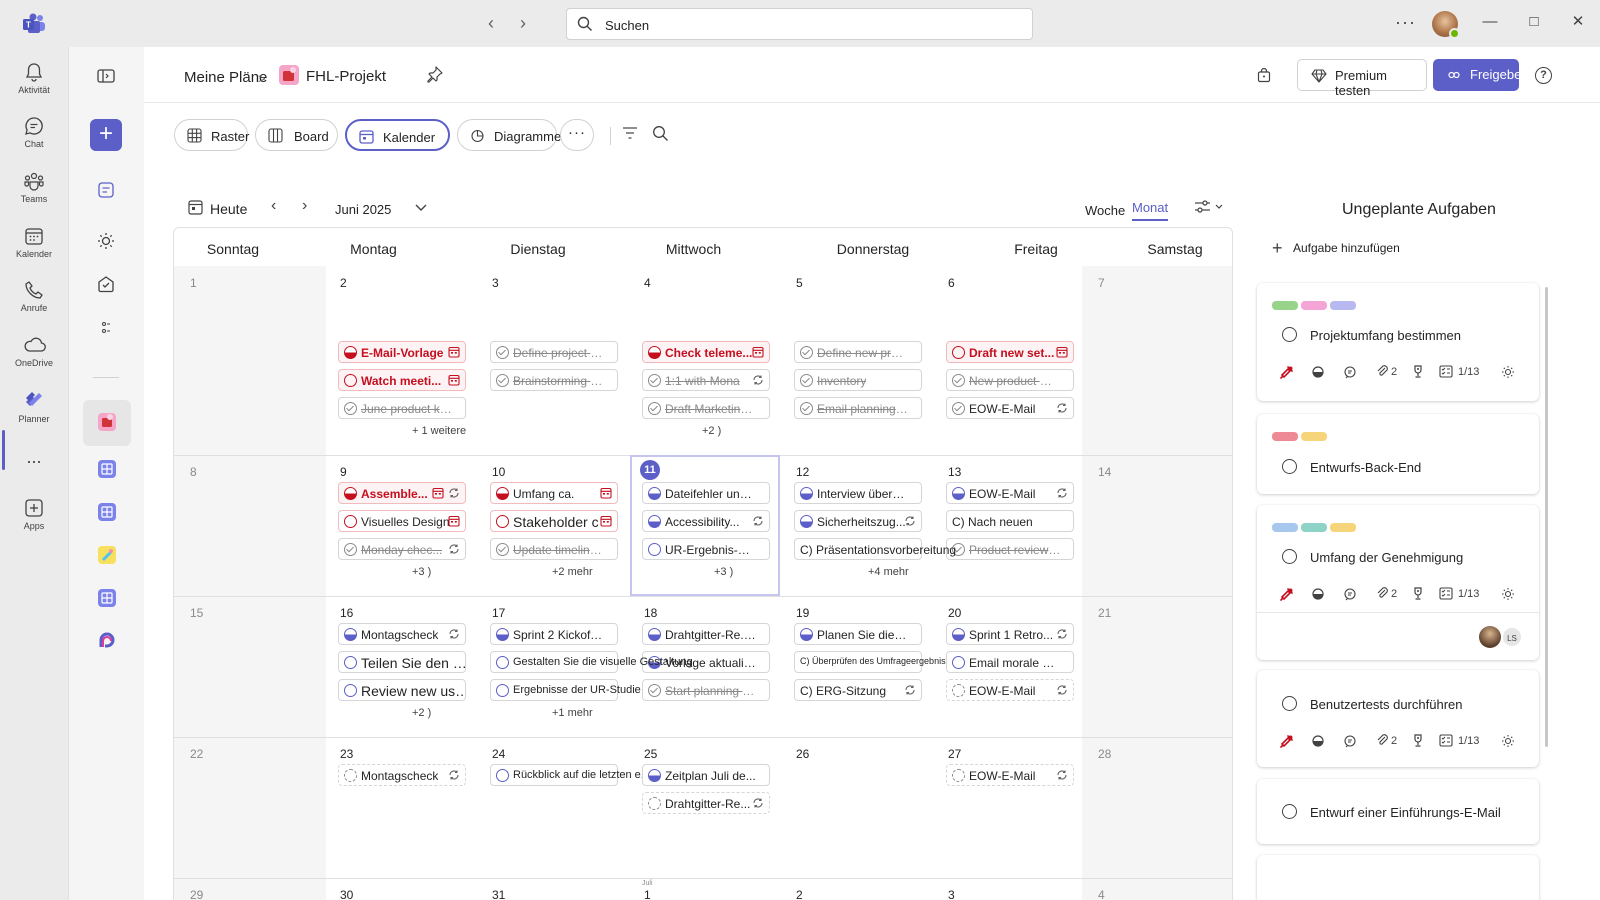 Image resolution: width=1600 pixels, height=900 pixels. I want to click on day-number: 13, so click(954, 472).